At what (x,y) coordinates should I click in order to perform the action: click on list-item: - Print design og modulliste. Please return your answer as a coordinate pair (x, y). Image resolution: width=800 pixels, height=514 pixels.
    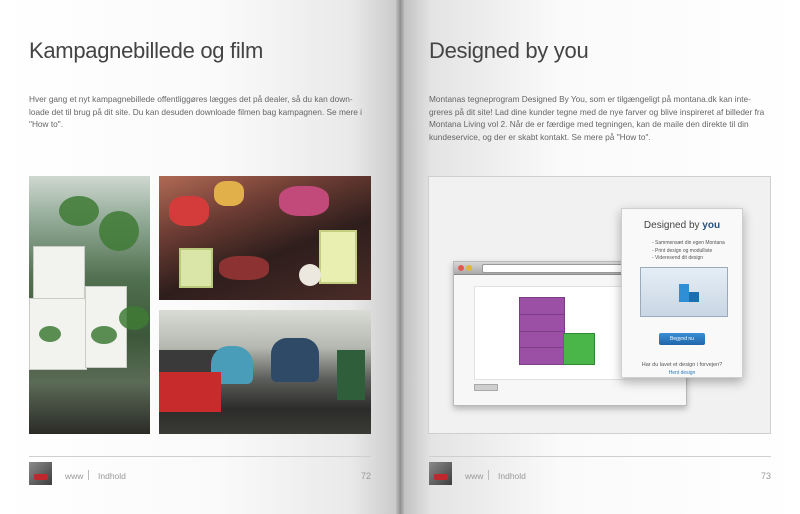
    Looking at the image, I should click on (682, 250).